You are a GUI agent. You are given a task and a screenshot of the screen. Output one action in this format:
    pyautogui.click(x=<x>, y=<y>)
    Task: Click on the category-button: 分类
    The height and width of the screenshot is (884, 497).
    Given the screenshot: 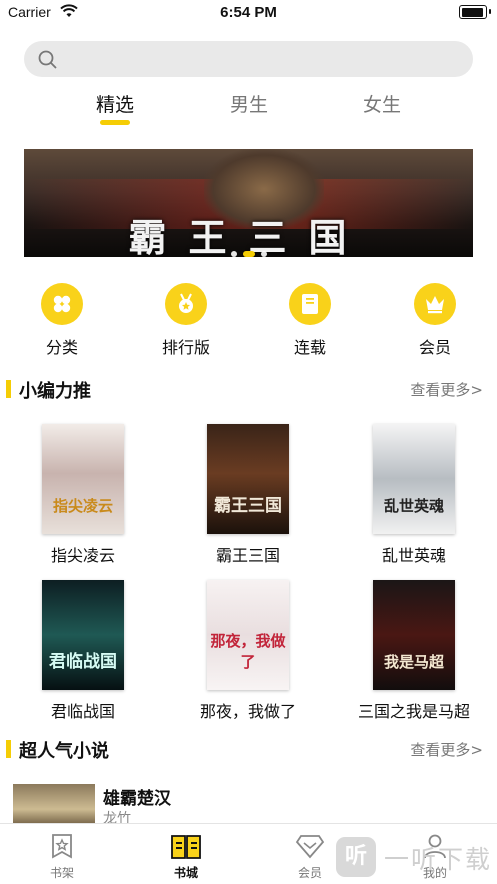 What is the action you would take?
    pyautogui.click(x=62, y=320)
    